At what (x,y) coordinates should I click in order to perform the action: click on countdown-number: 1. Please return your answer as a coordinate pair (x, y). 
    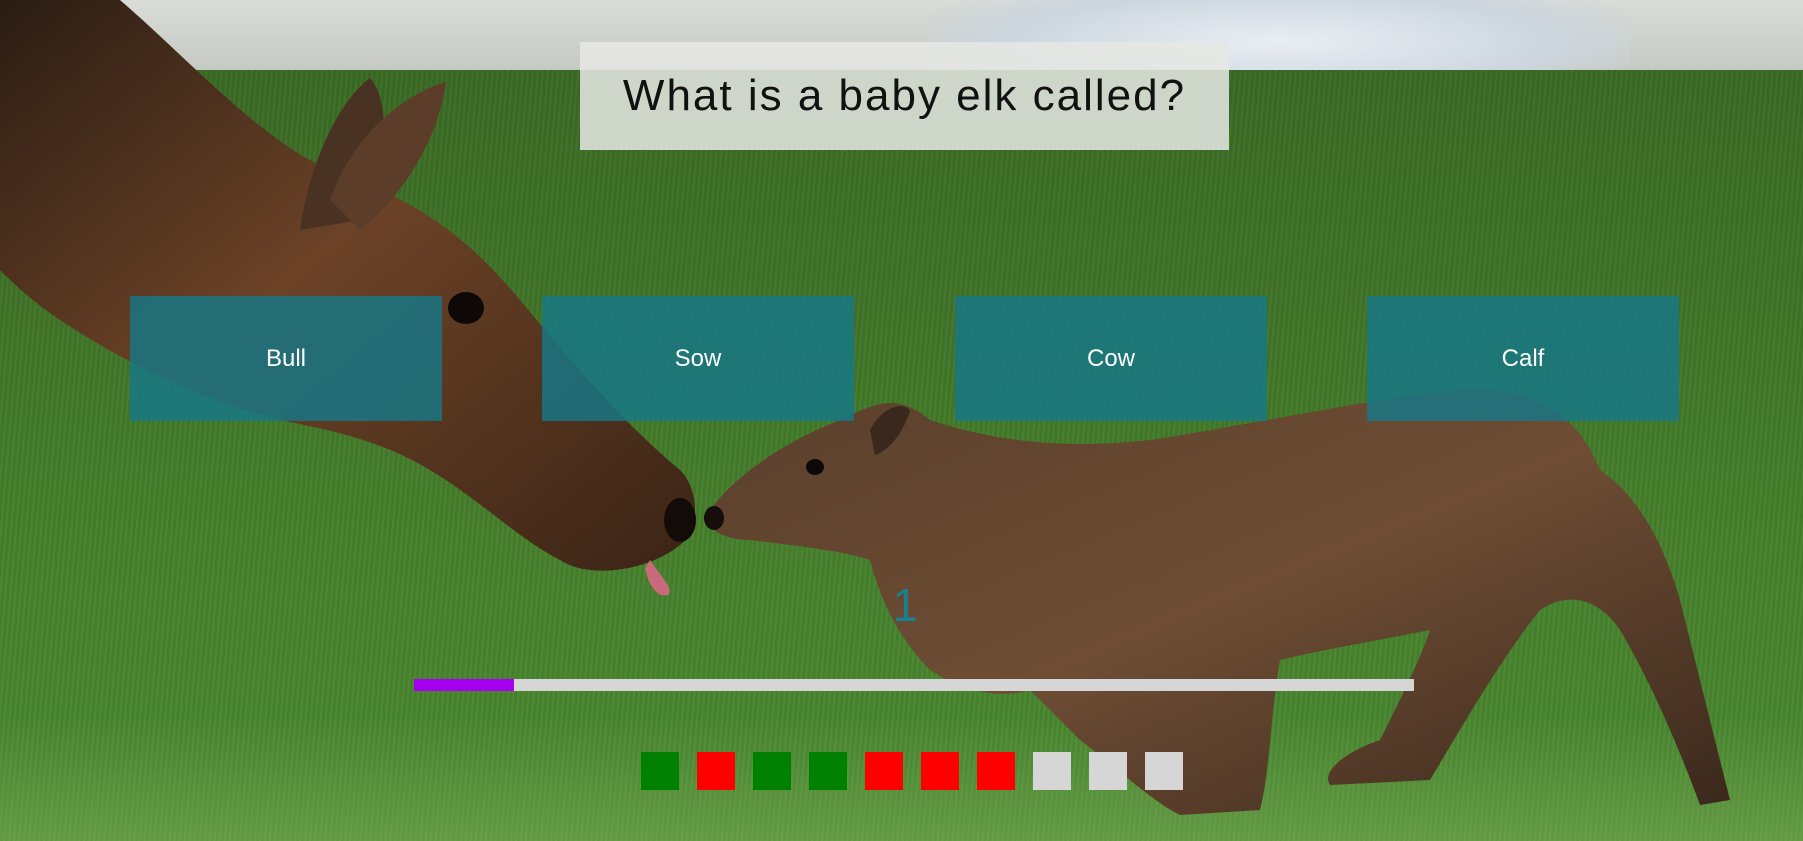
    Looking at the image, I should click on (905, 605).